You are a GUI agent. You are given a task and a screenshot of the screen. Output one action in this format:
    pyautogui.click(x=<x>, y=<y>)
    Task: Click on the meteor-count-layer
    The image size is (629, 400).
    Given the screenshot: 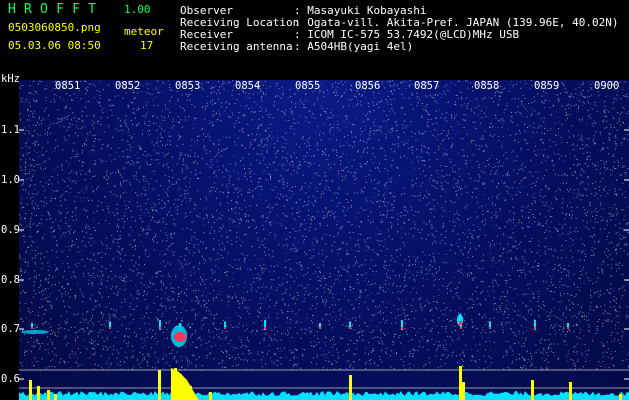 What is the action you would take?
    pyautogui.click(x=324, y=383)
    